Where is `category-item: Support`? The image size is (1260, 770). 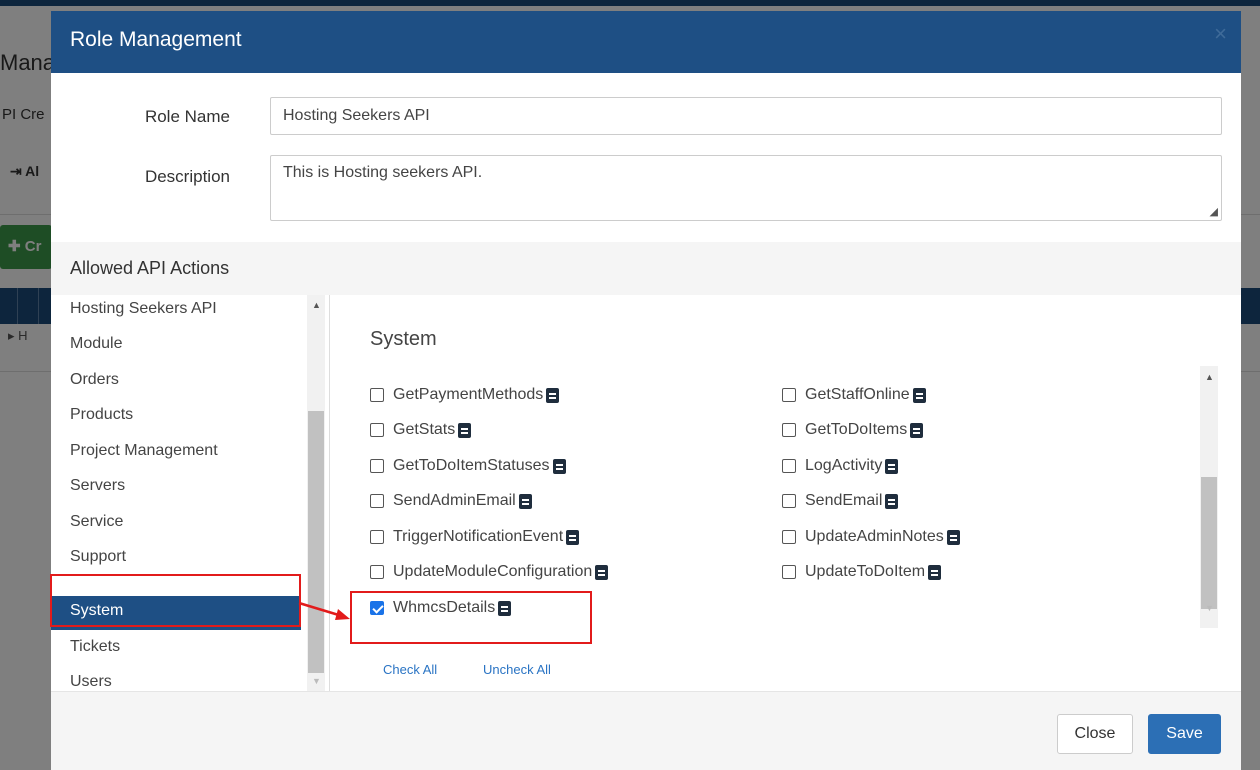
category-item: Support is located at coordinates (176, 559).